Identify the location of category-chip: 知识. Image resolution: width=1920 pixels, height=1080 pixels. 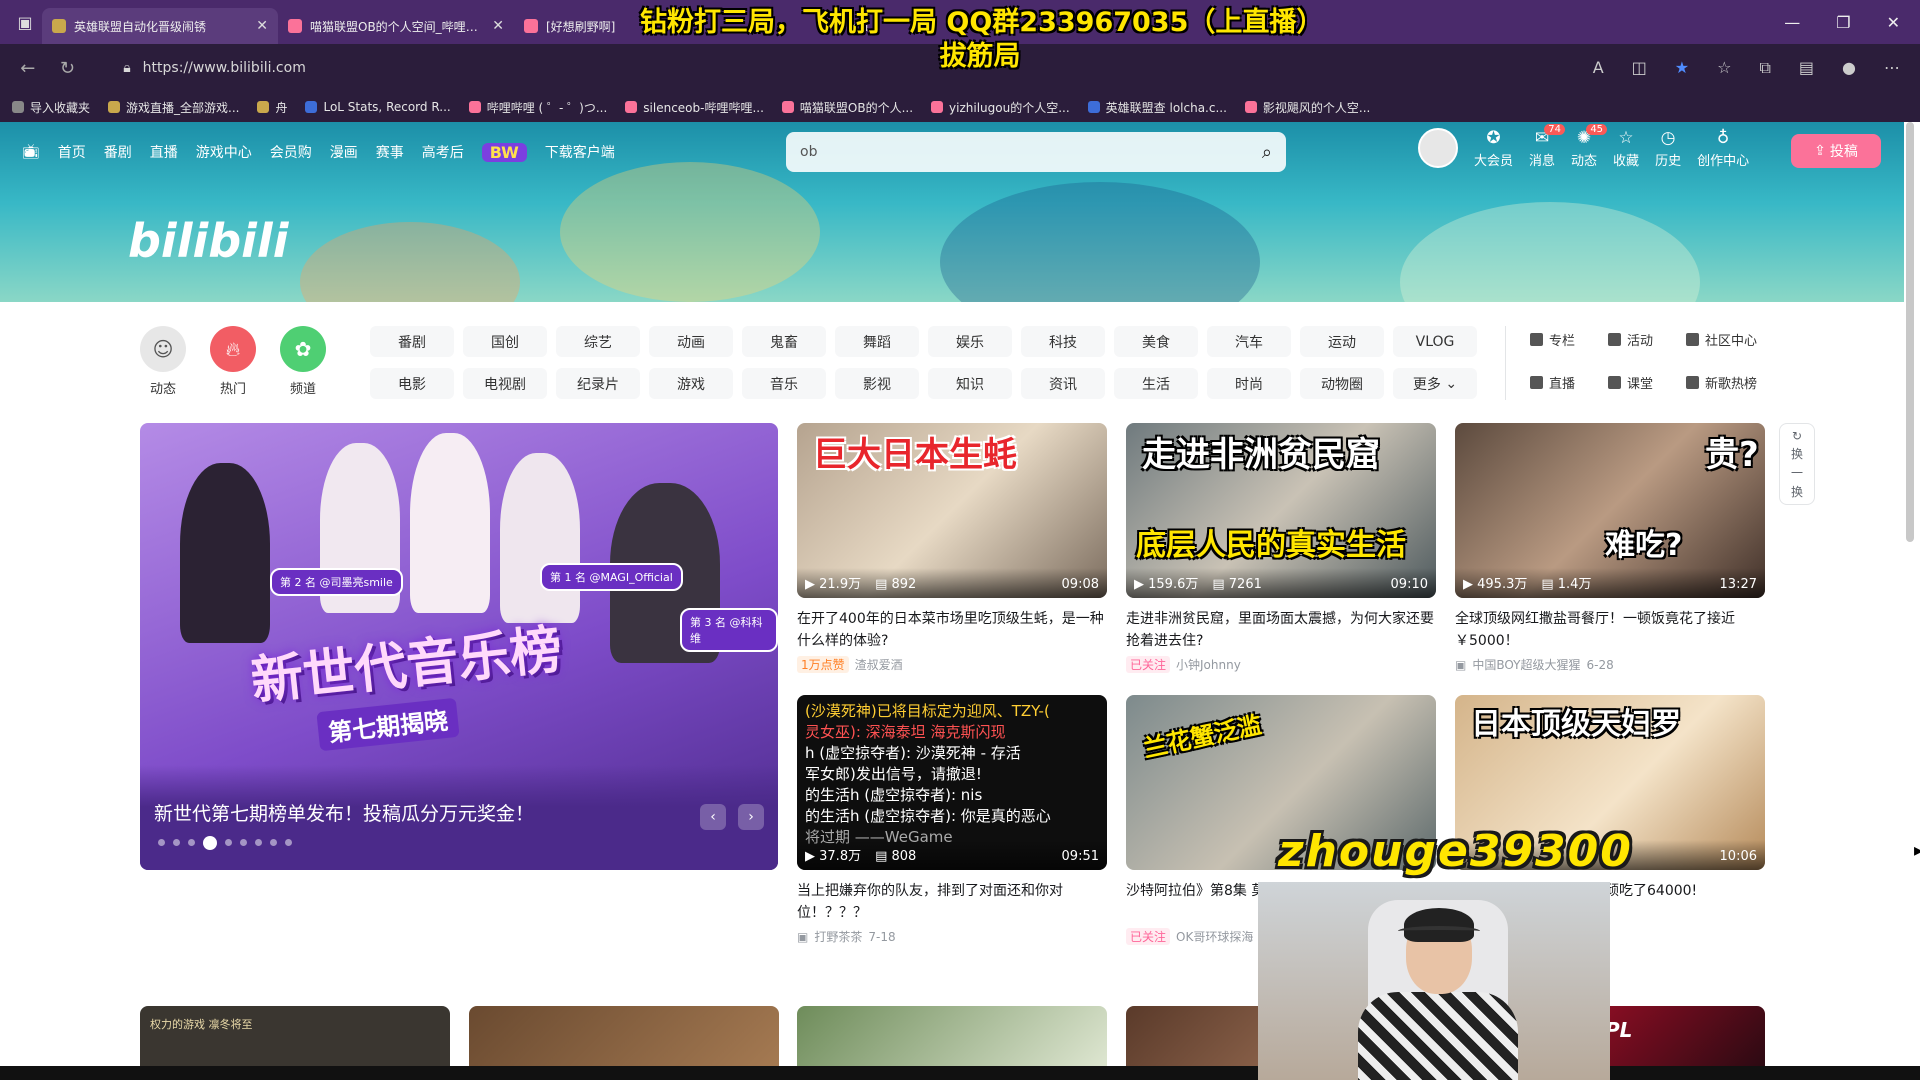
(970, 383).